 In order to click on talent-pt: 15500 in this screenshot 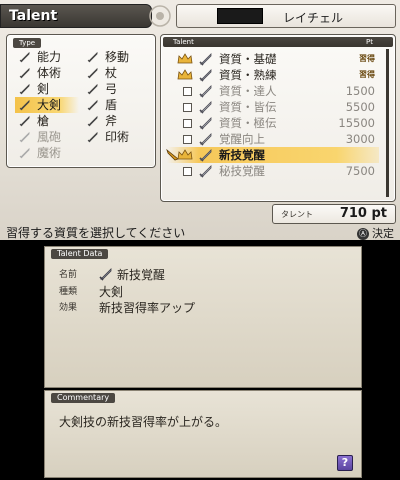, I will do `click(356, 123)`.